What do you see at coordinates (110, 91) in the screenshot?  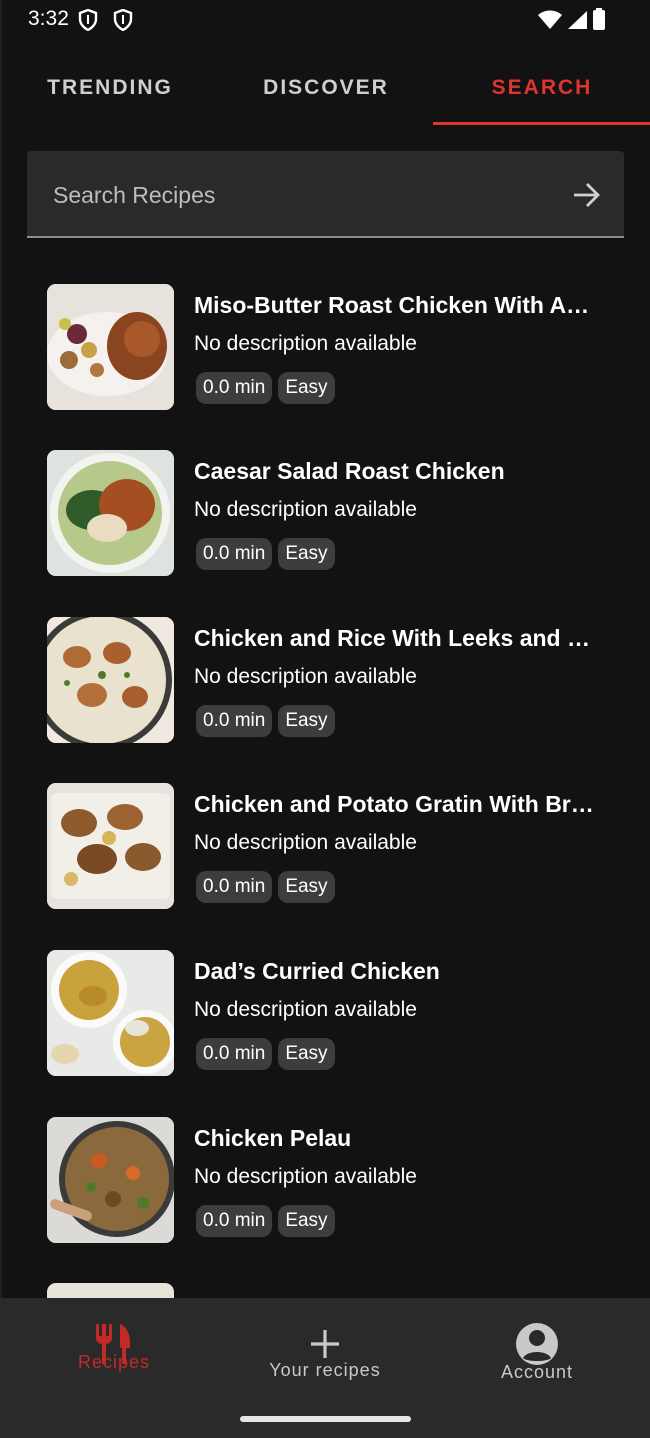 I see `tab-trending: TRENDING` at bounding box center [110, 91].